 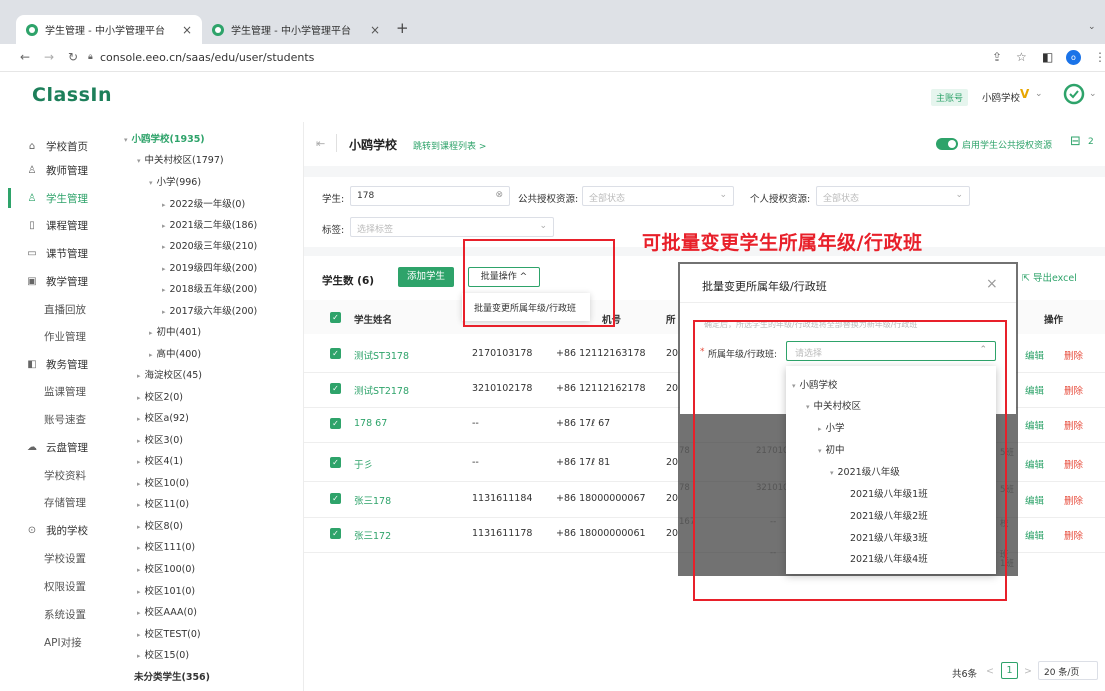 What do you see at coordinates (1039, 94) in the screenshot?
I see `school-chevron-down-icon: ⌄` at bounding box center [1039, 94].